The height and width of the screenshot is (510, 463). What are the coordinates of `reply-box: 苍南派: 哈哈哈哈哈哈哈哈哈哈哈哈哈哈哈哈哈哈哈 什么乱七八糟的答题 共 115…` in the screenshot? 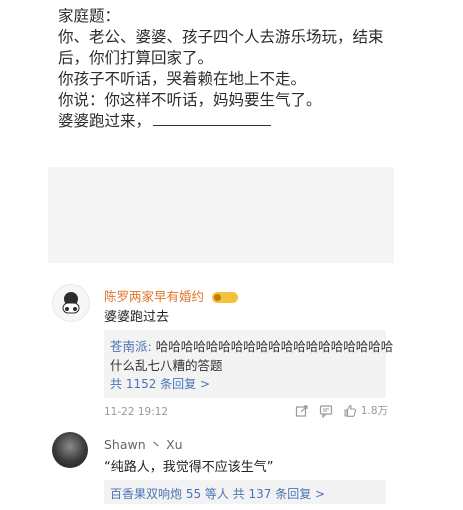 It's located at (248, 364).